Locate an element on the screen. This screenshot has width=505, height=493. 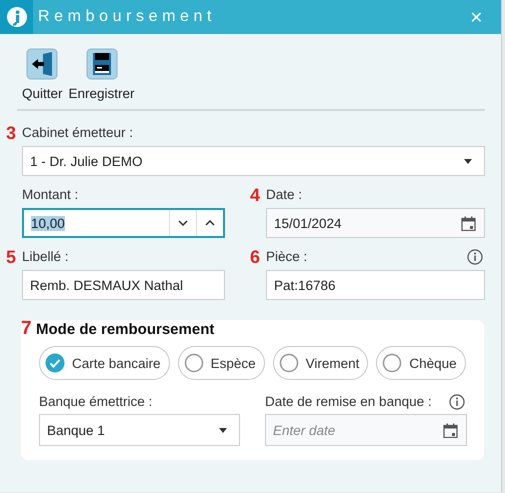
dropdown: Banque 1 is located at coordinates (139, 430).